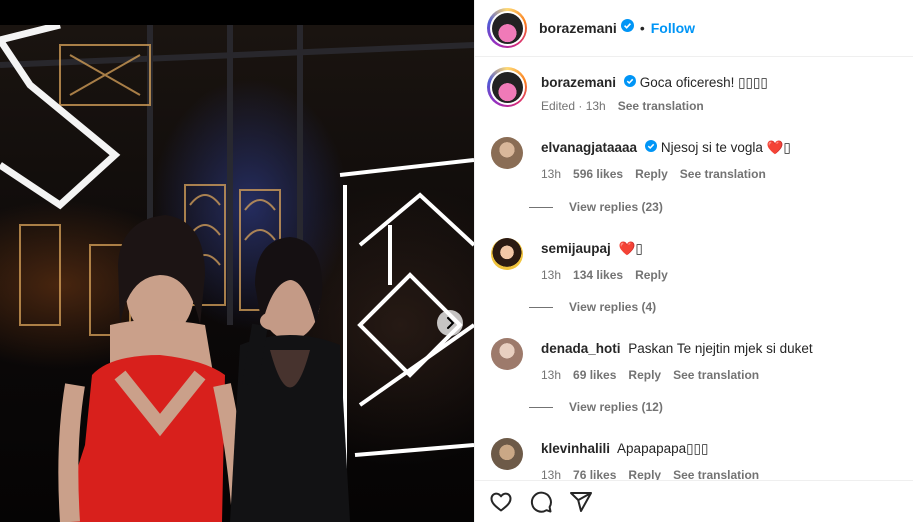 This screenshot has height=522, width=913. I want to click on comment-username: denada_hoti, so click(581, 348).